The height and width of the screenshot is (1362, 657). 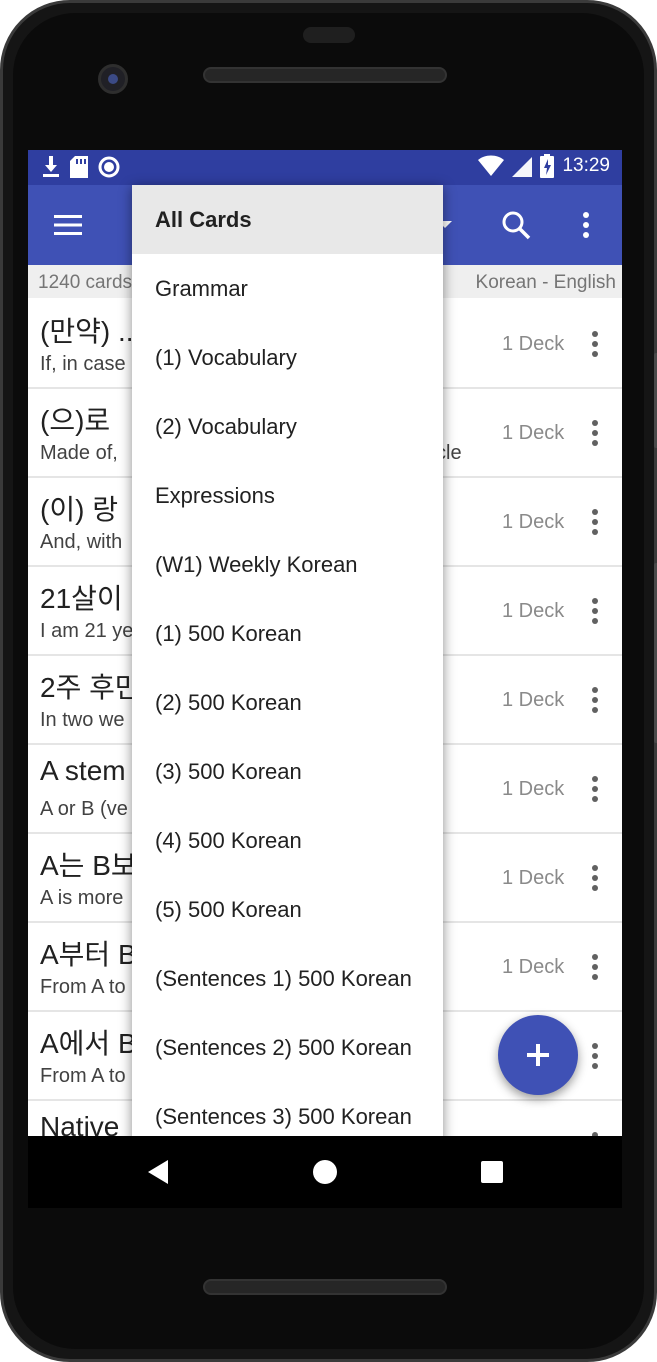 I want to click on search-icon, so click(x=516, y=225).